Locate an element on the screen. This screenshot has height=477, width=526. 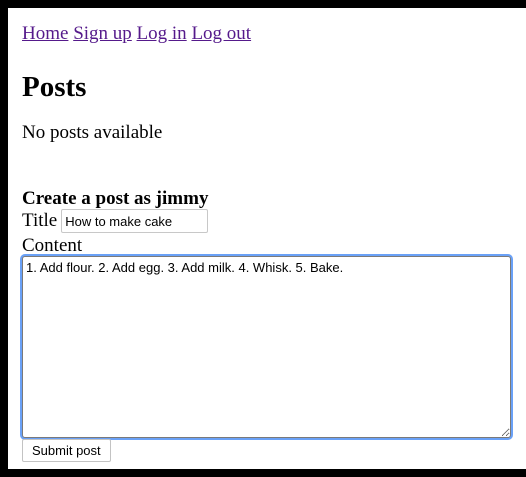
nav-link-home: Home is located at coordinates (45, 33).